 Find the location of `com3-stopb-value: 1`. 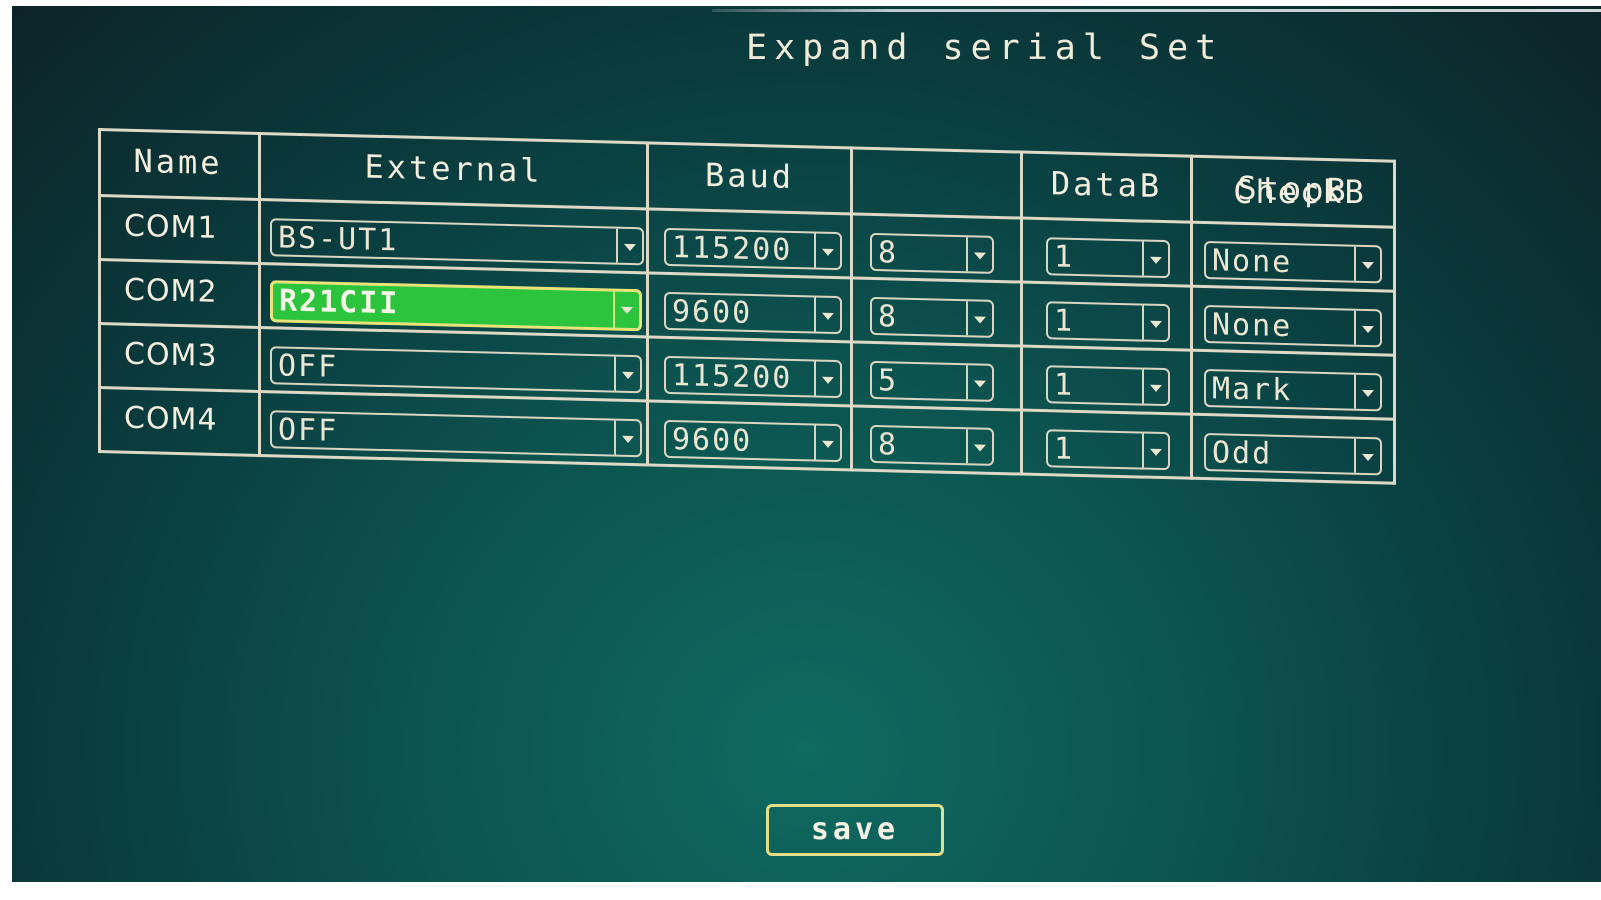

com3-stopb-value: 1 is located at coordinates (1064, 385).